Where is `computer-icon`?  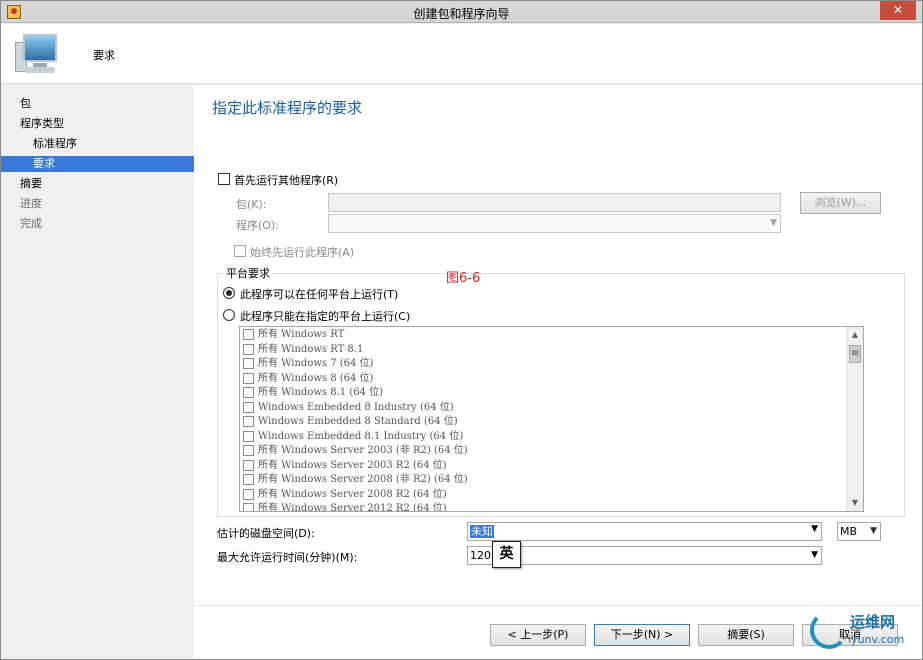
computer-icon is located at coordinates (39, 54).